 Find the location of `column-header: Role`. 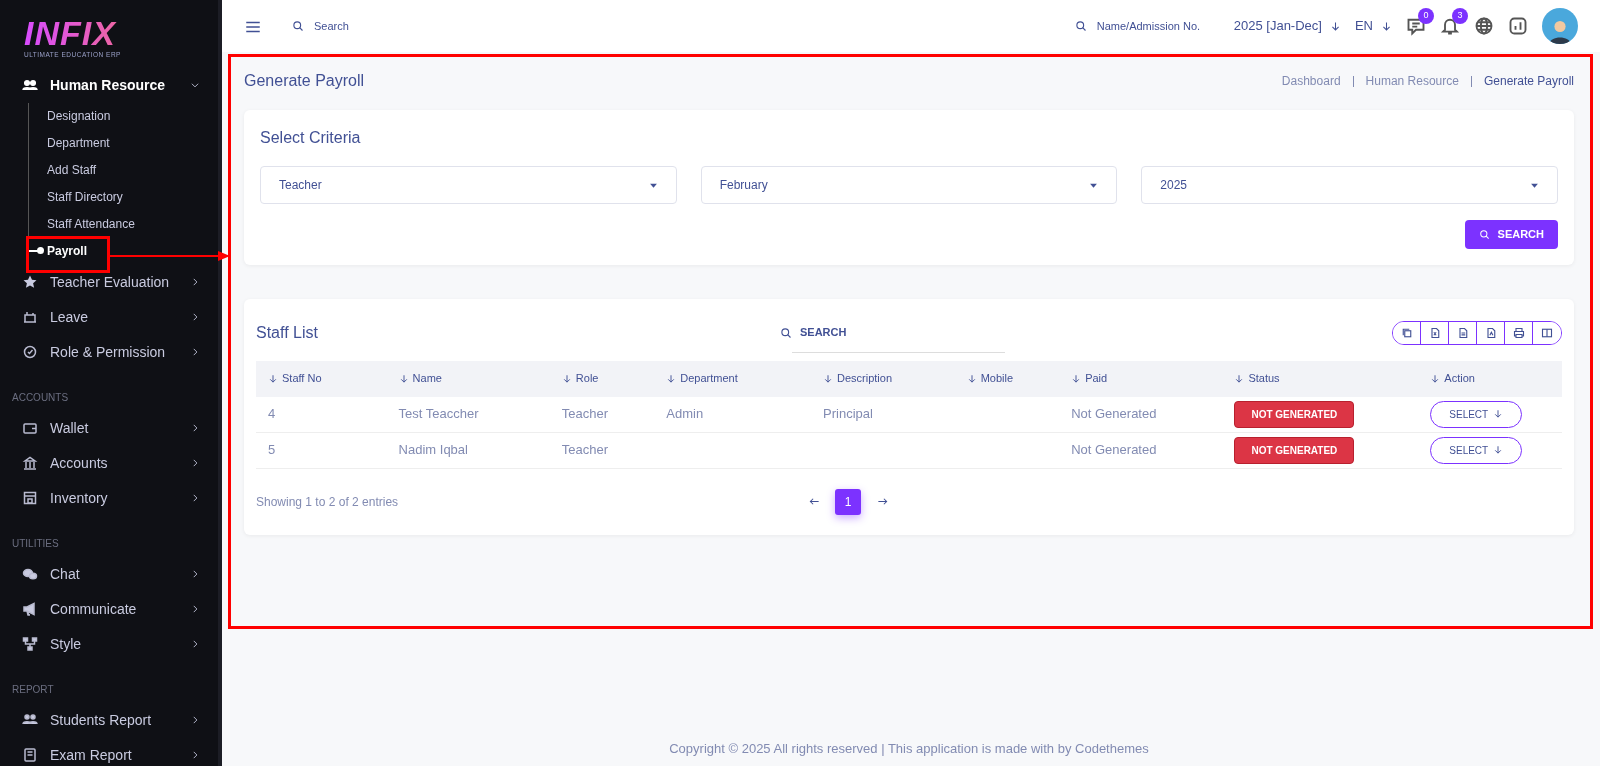

column-header: Role is located at coordinates (602, 378).